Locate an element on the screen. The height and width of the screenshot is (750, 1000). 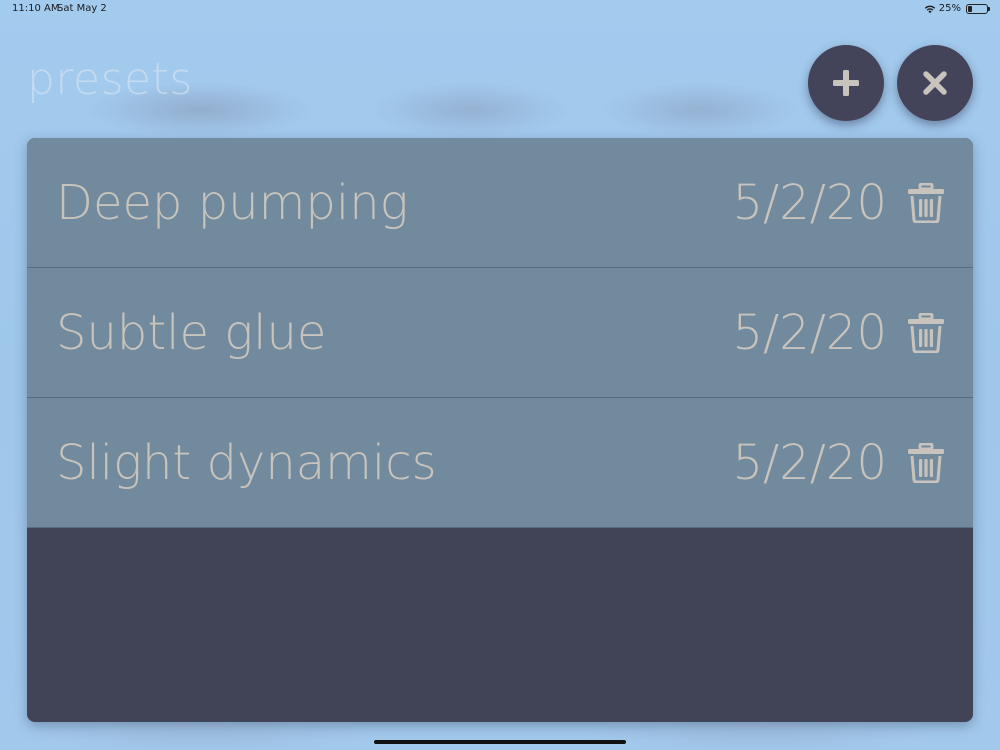
status-bar: 11:10 AM Sat May 2 25% is located at coordinates (500, 9).